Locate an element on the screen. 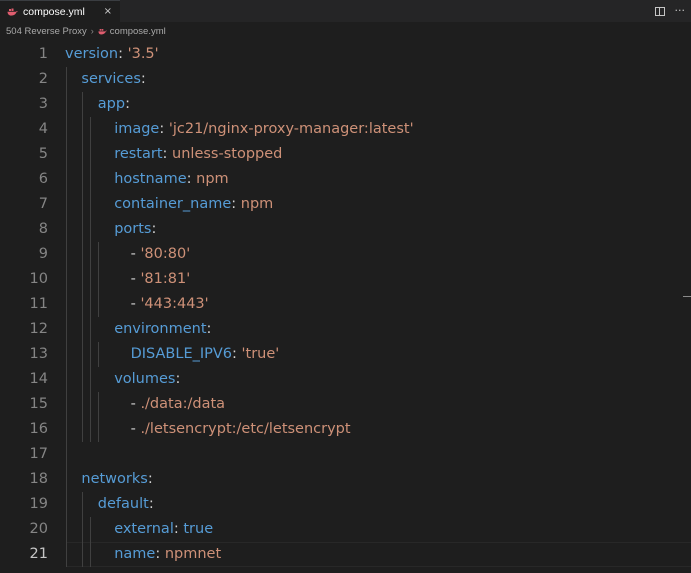 The width and height of the screenshot is (691, 573). code-line: 16 - ./letsencrypt:/etc/letsencrypt is located at coordinates (345, 429).